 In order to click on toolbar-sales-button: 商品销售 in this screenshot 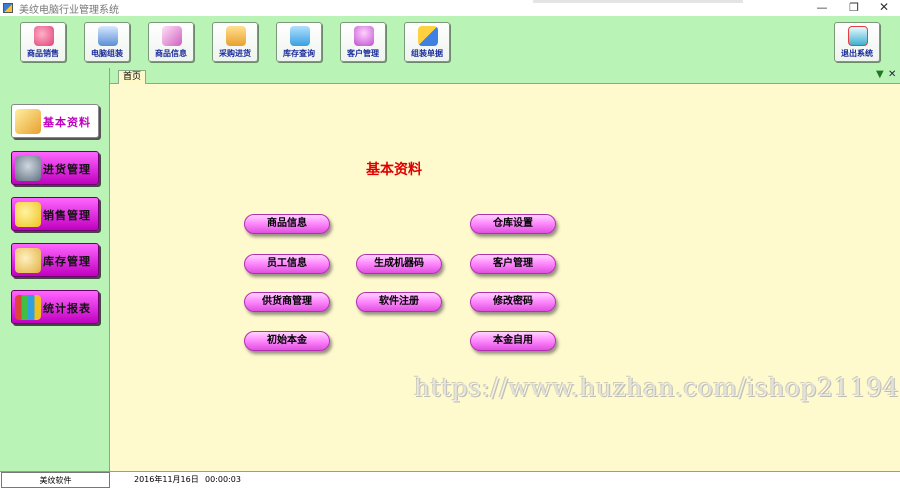, I will do `click(43, 42)`.